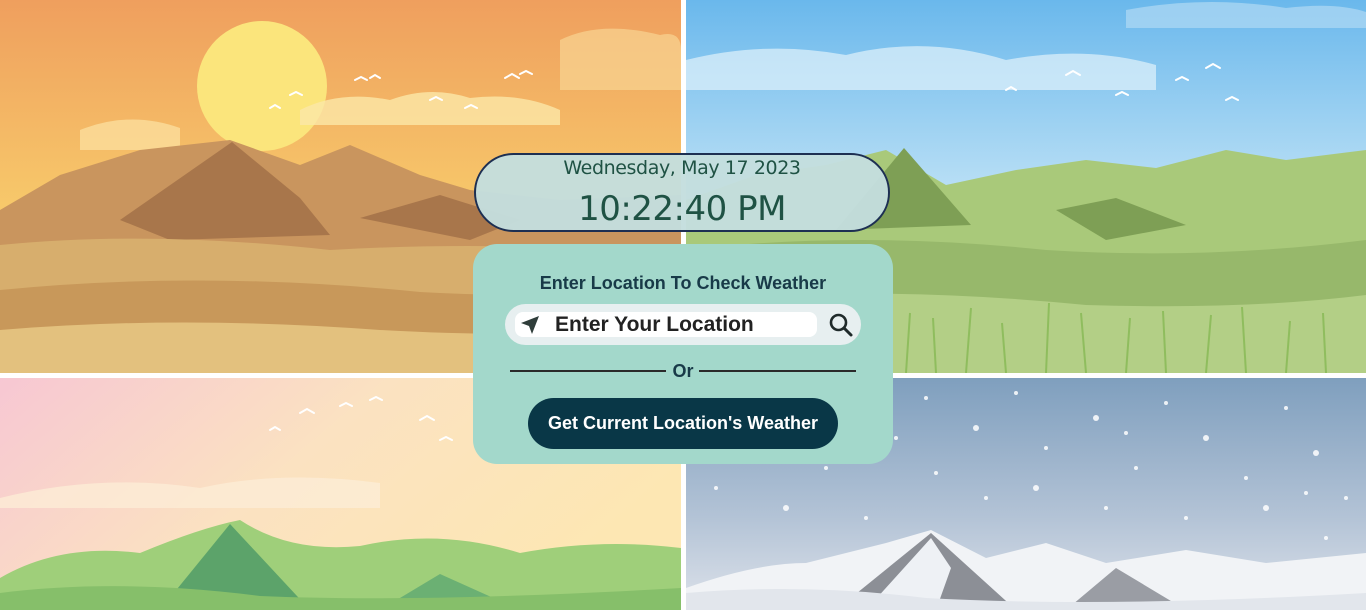 This screenshot has height=610, width=1366. I want to click on location-search-input, so click(683, 324).